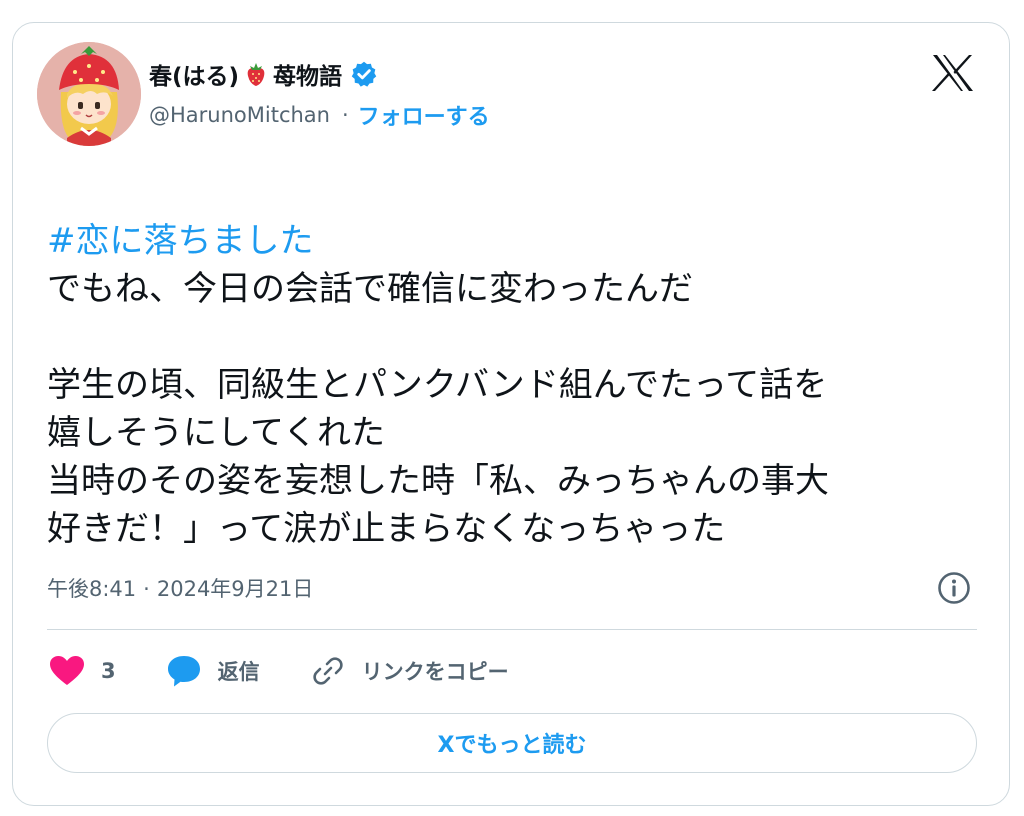 The height and width of the screenshot is (816, 1024). What do you see at coordinates (435, 672) in the screenshot?
I see `copy-link-label: リンクをコピー` at bounding box center [435, 672].